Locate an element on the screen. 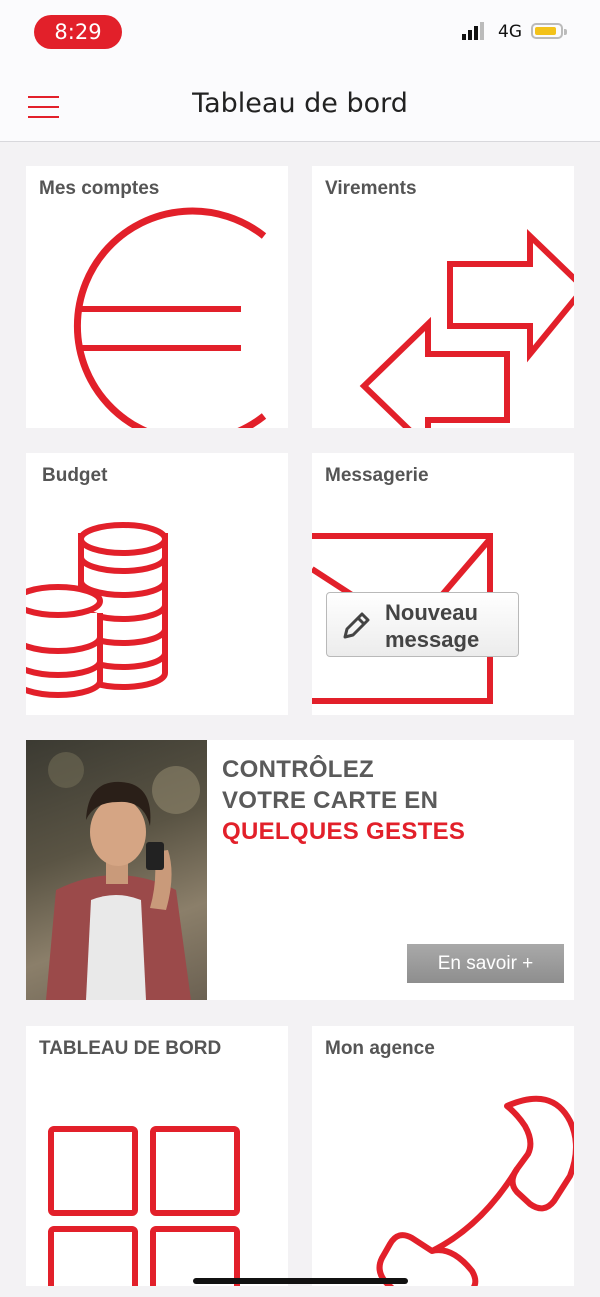 The height and width of the screenshot is (1297, 600). network-type: 4G is located at coordinates (510, 32).